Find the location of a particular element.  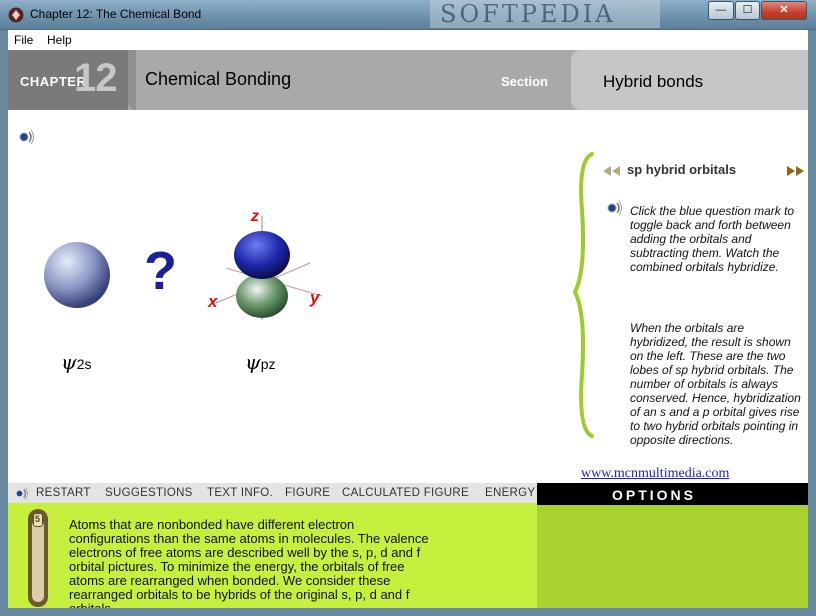

psi-pz-label: ψpz is located at coordinates (260, 362).